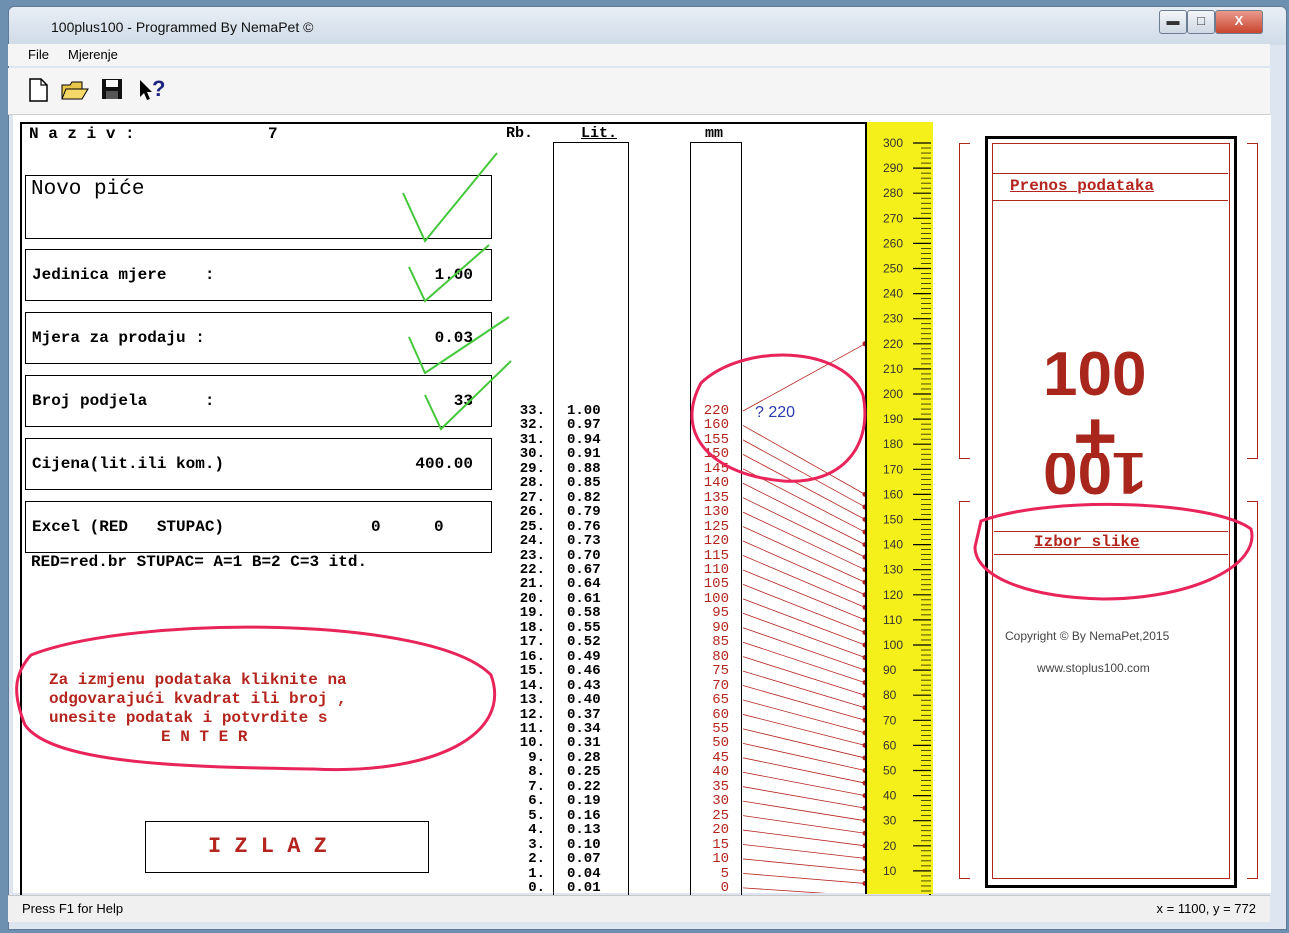  What do you see at coordinates (584, 844) in the screenshot?
I see `lit-cell: 0.10` at bounding box center [584, 844].